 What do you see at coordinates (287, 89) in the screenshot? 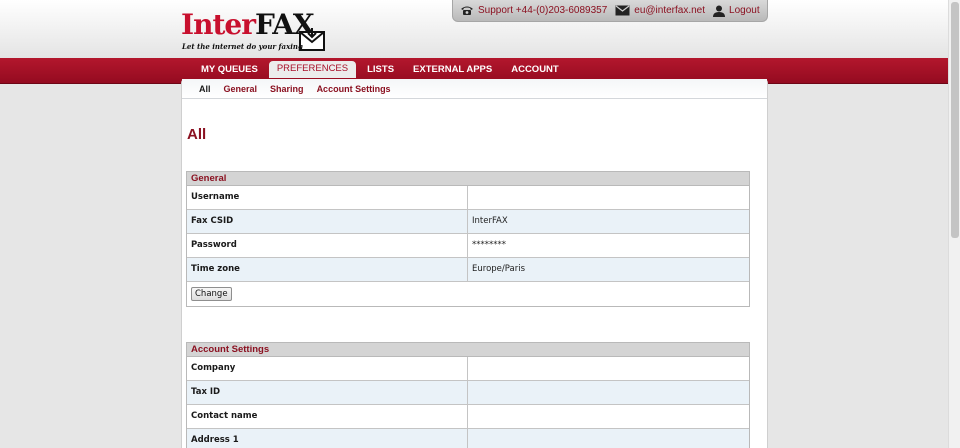
I see `subnav-sharing: Sharing` at bounding box center [287, 89].